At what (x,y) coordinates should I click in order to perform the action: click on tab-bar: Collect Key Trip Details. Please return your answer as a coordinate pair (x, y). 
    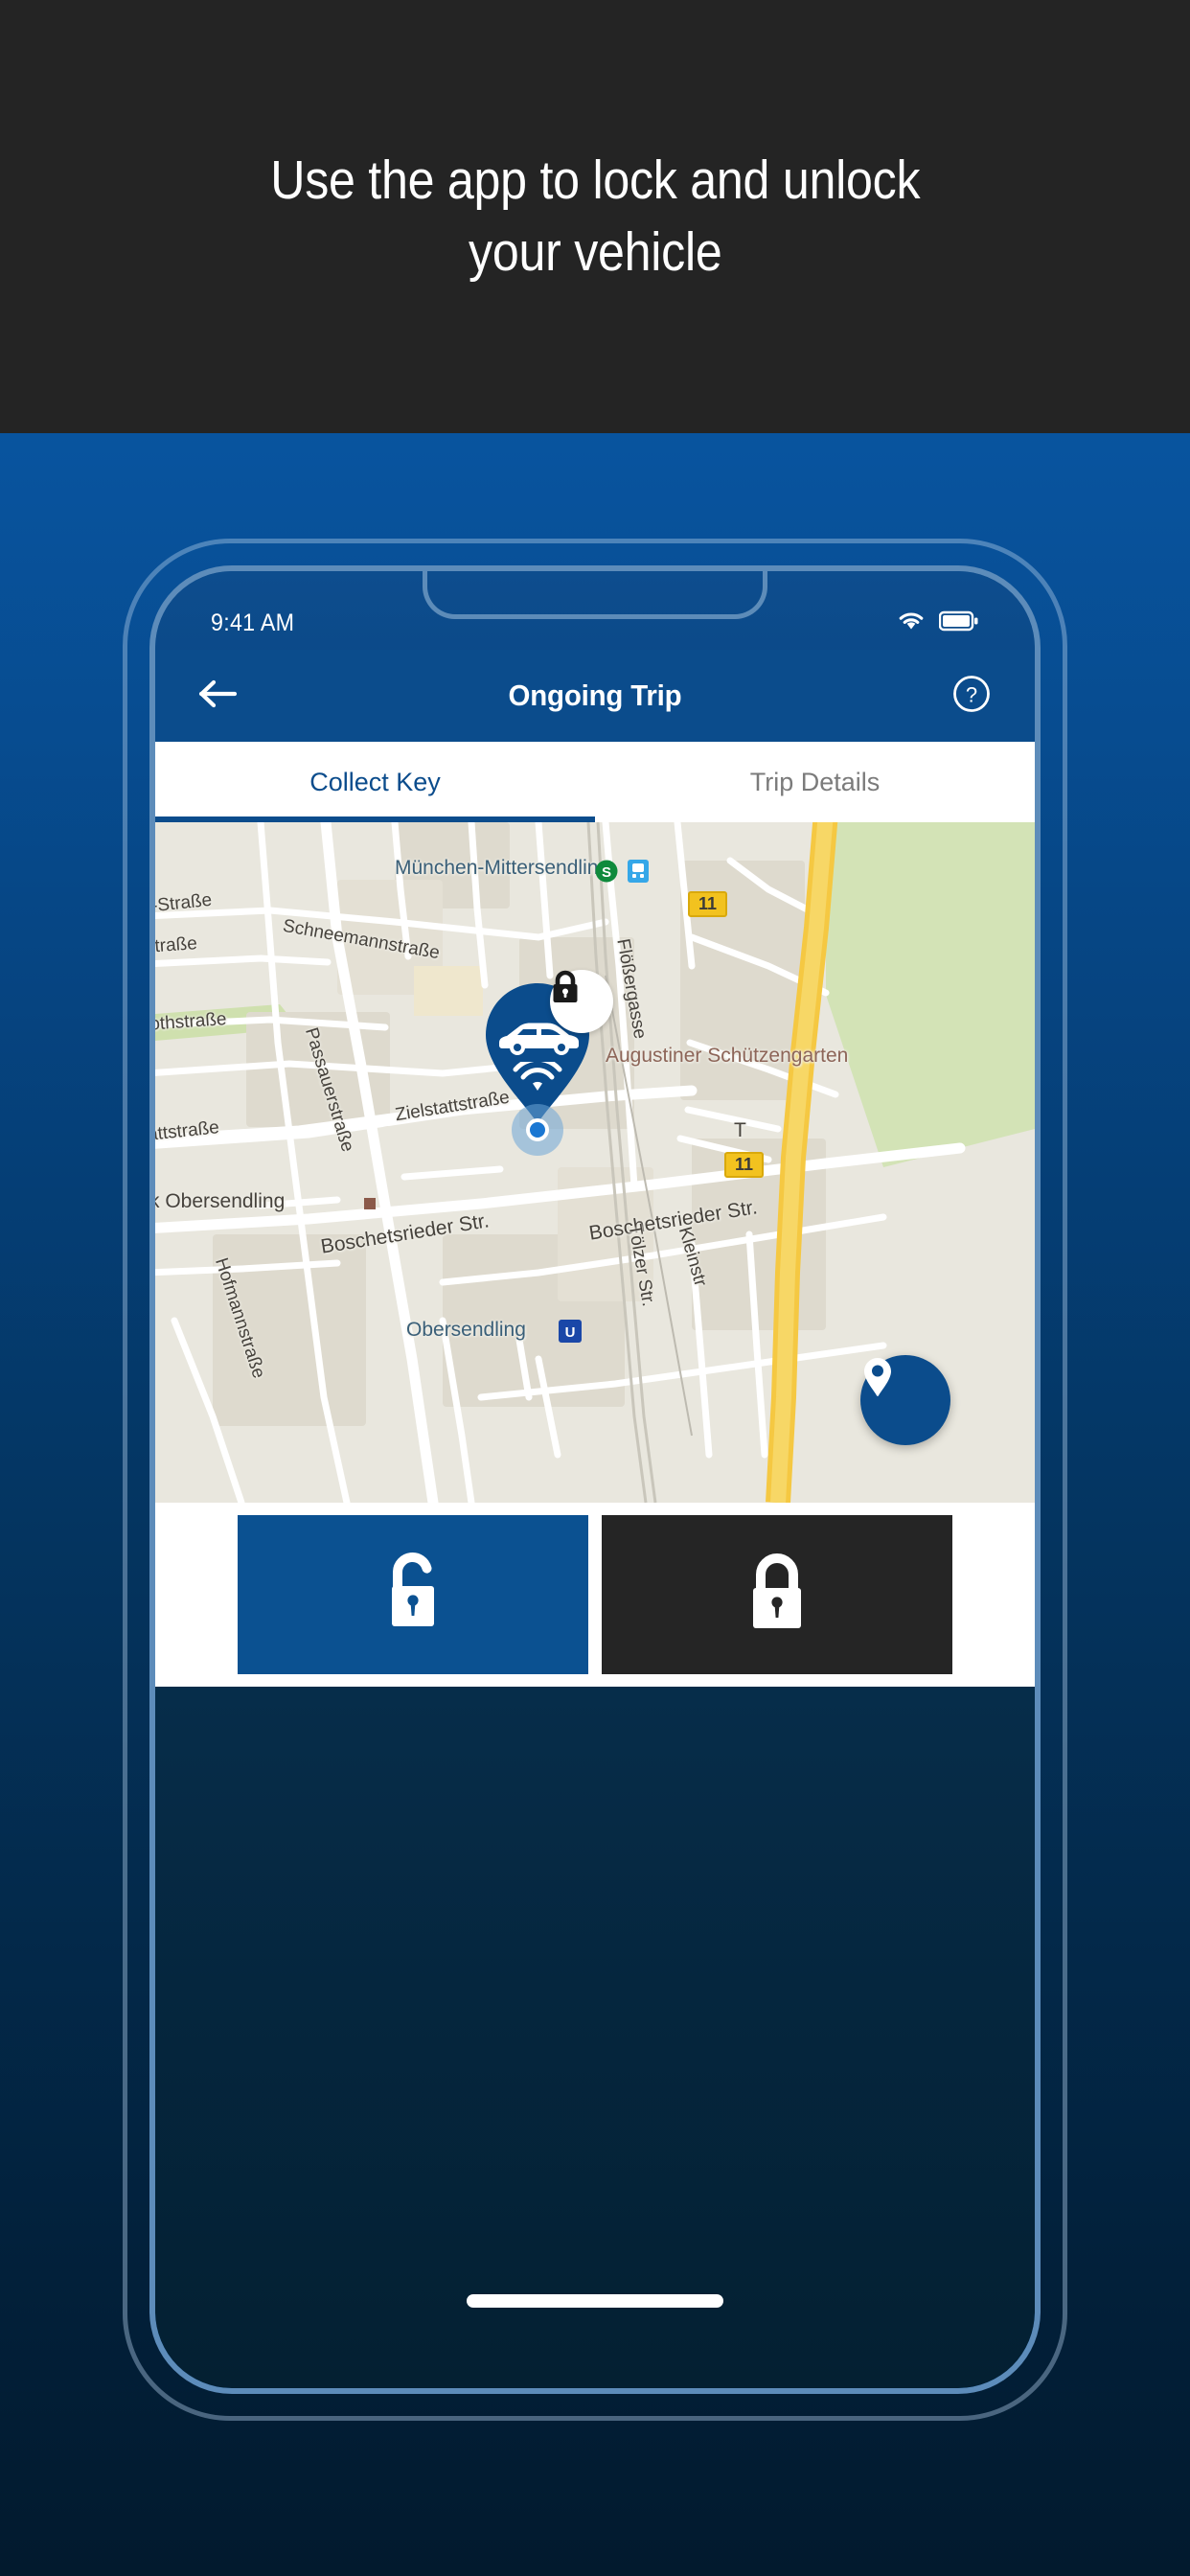
    Looking at the image, I should click on (595, 782).